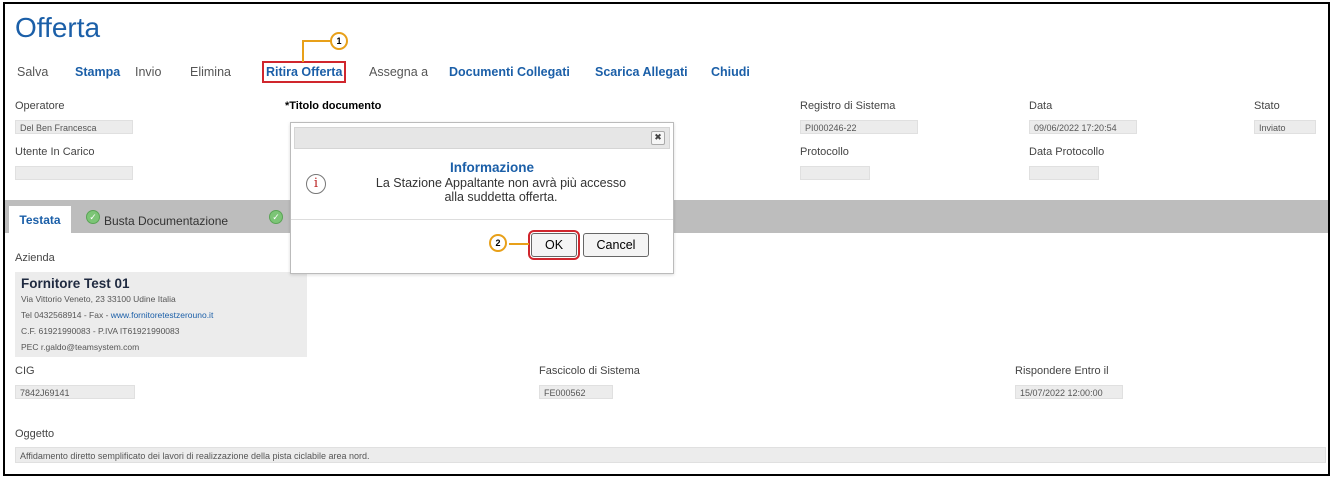  I want to click on info-icon: i, so click(316, 184).